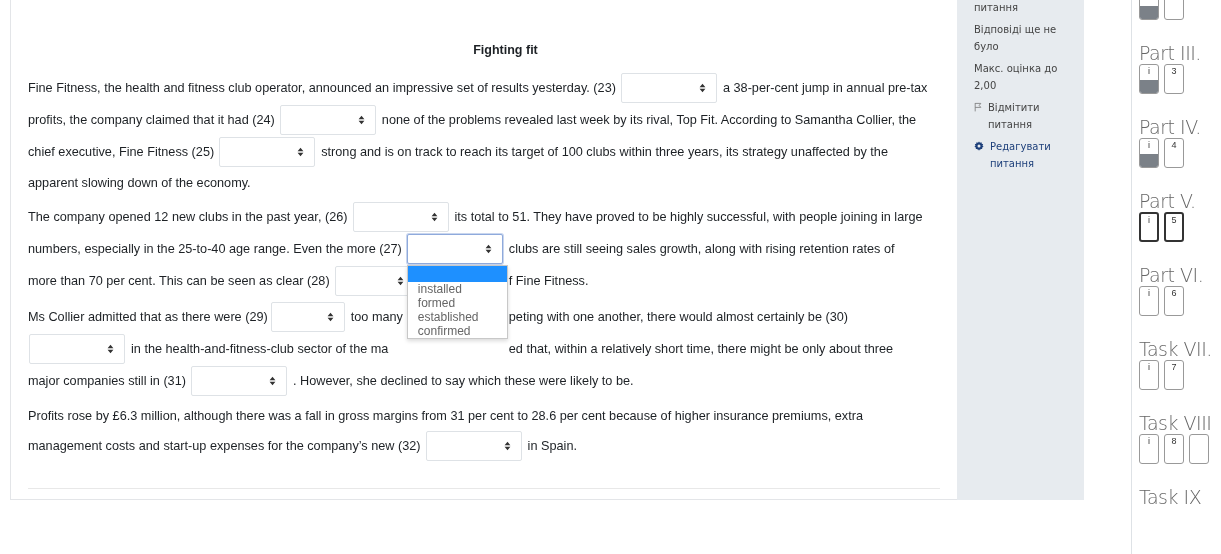 The width and height of the screenshot is (1221, 554). Describe the element at coordinates (1174, 301) in the screenshot. I see `question-nav-button: 6` at that location.